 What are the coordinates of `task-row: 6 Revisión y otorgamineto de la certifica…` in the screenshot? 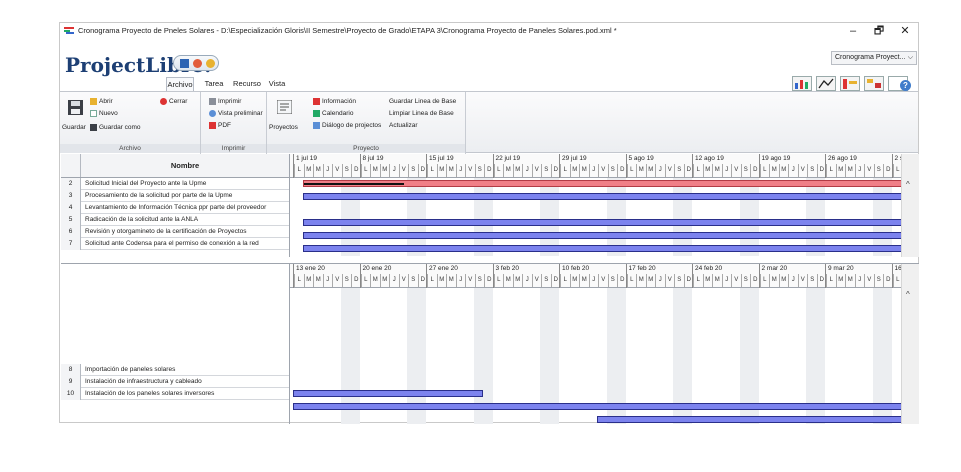 It's located at (175, 232).